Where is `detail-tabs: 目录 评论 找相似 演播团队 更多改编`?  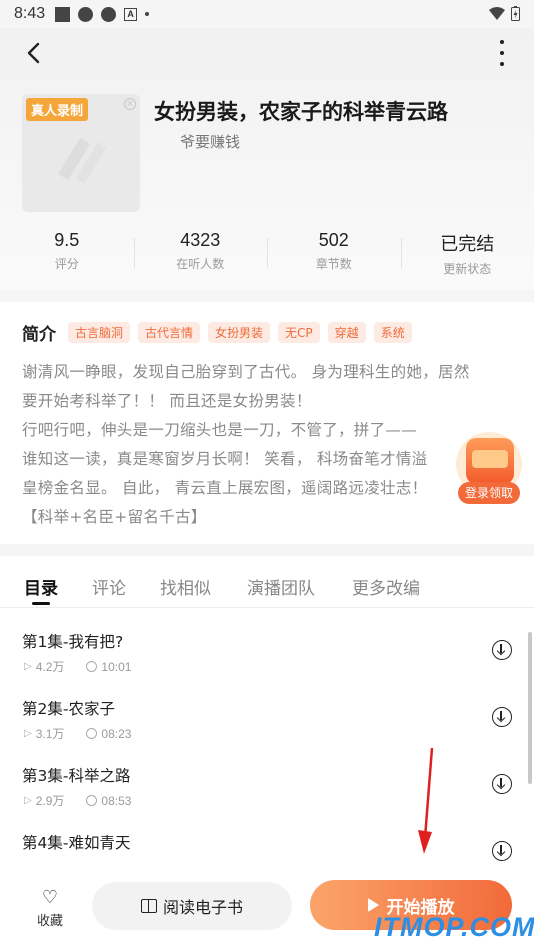
detail-tabs: 目录 评论 找相似 演播团队 更多改编 is located at coordinates (267, 582).